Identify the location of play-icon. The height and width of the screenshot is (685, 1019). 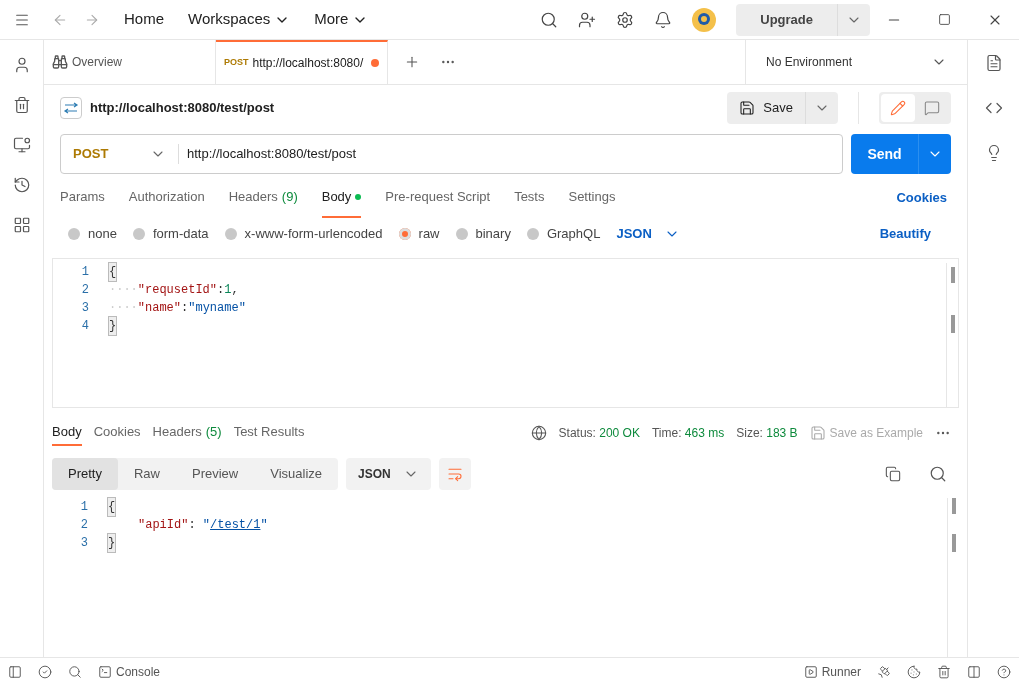
(810, 671).